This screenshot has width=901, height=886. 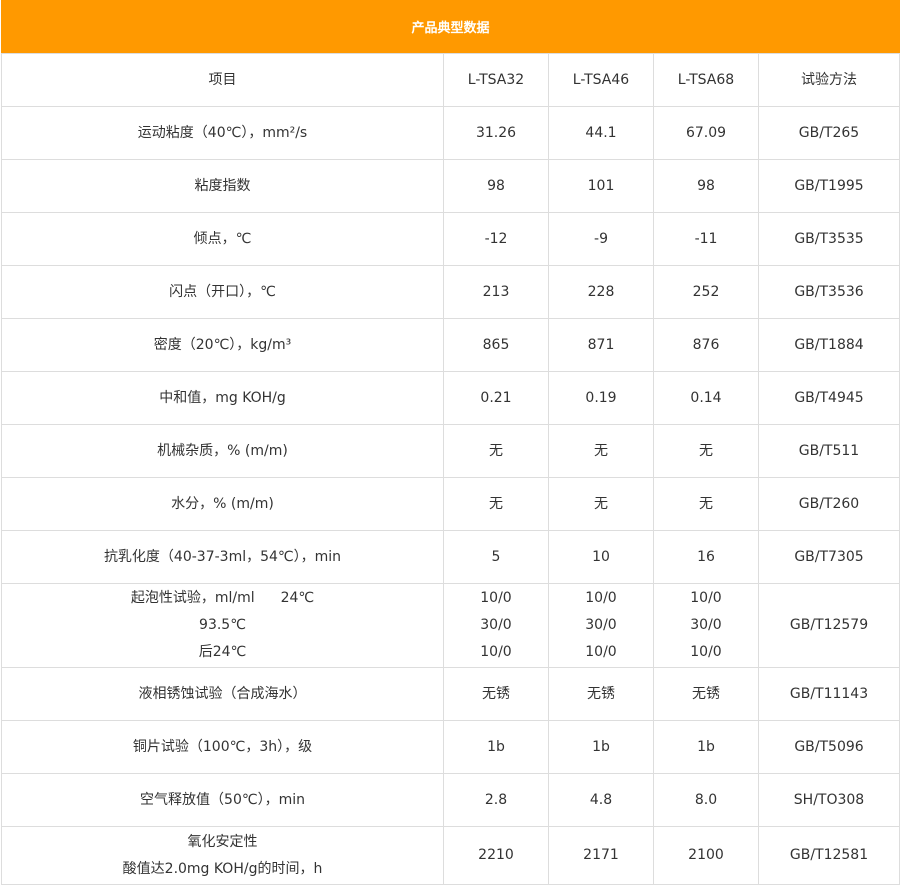 What do you see at coordinates (222, 186) in the screenshot?
I see `row-item: 粘度指数` at bounding box center [222, 186].